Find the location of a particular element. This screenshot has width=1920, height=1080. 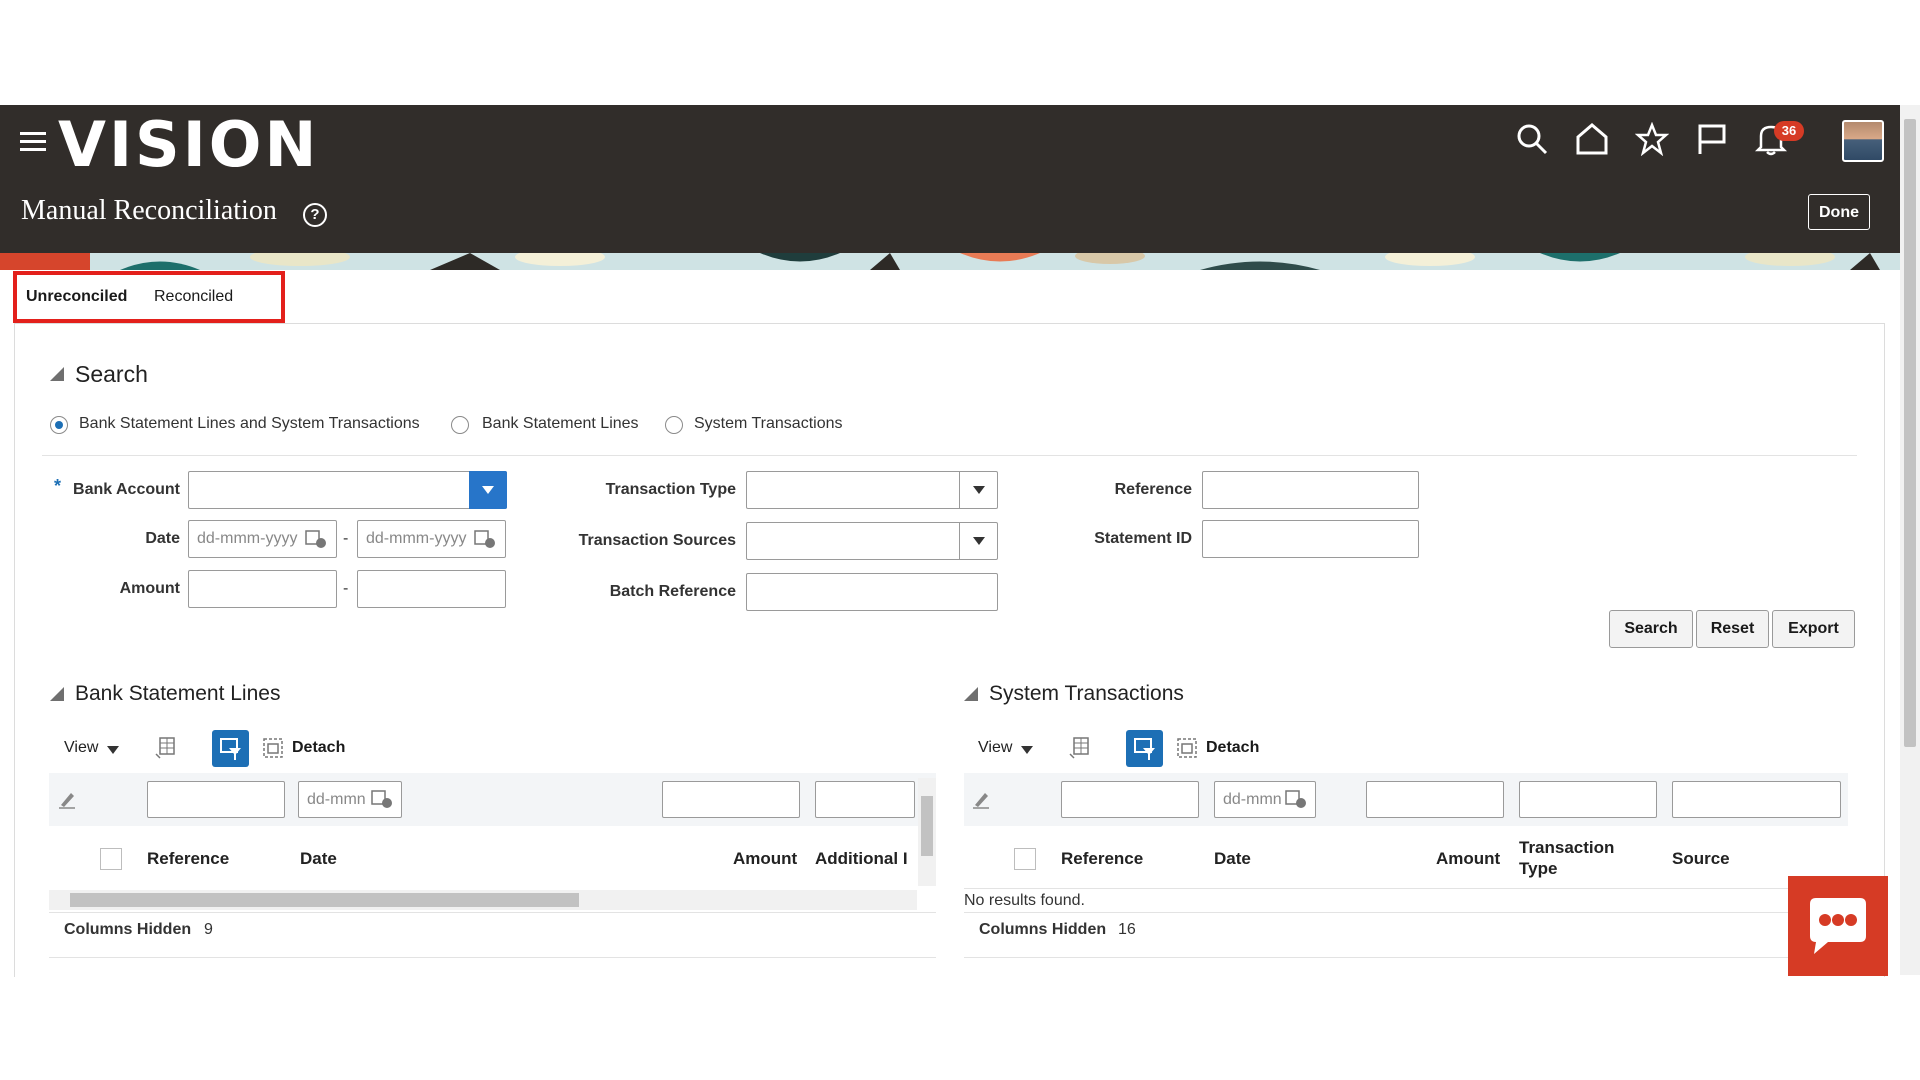

transaction-sources-dropdown-button is located at coordinates (978, 541).